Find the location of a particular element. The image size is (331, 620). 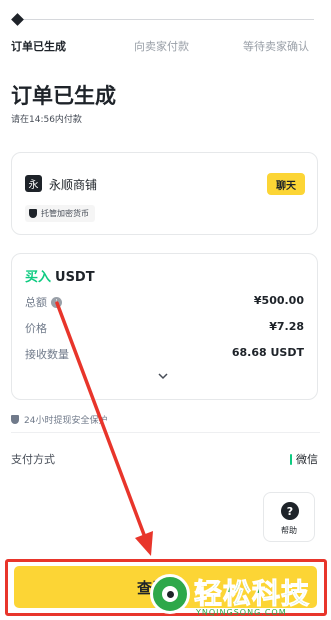

payment-method-value: 微信 is located at coordinates (307, 459).